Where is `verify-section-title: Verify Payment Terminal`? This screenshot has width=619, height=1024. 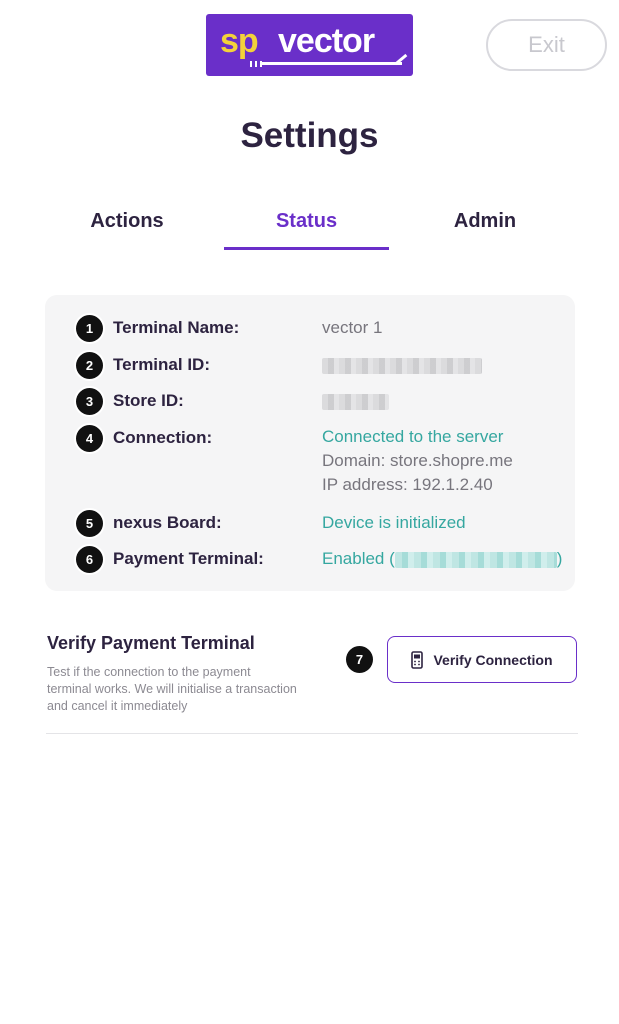 verify-section-title: Verify Payment Terminal is located at coordinates (151, 643).